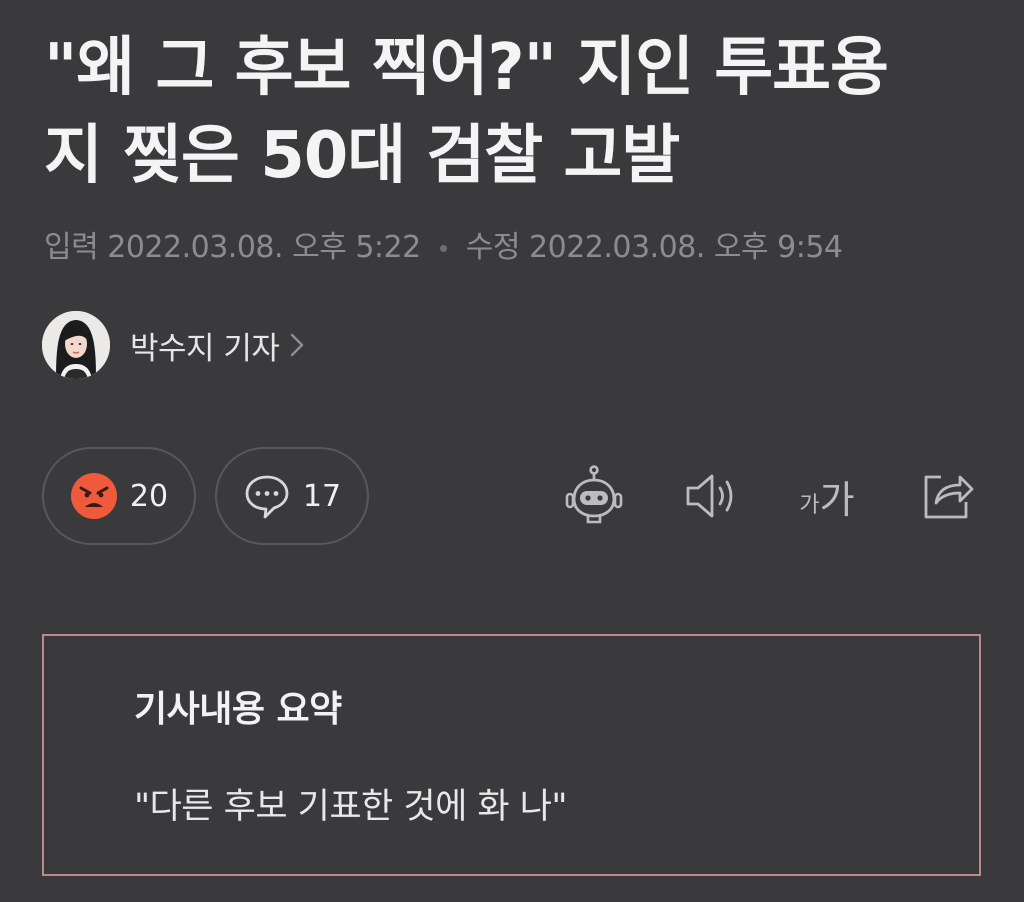 Image resolution: width=1024 pixels, height=902 pixels. What do you see at coordinates (76, 345) in the screenshot?
I see `author-avatar` at bounding box center [76, 345].